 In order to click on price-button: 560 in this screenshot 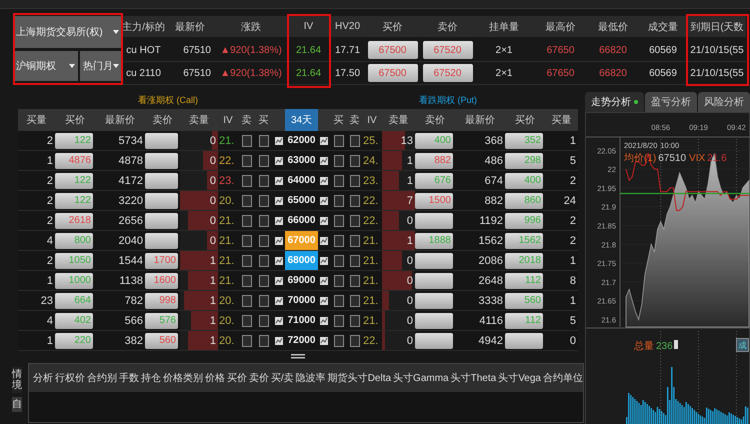, I will do `click(161, 340)`.